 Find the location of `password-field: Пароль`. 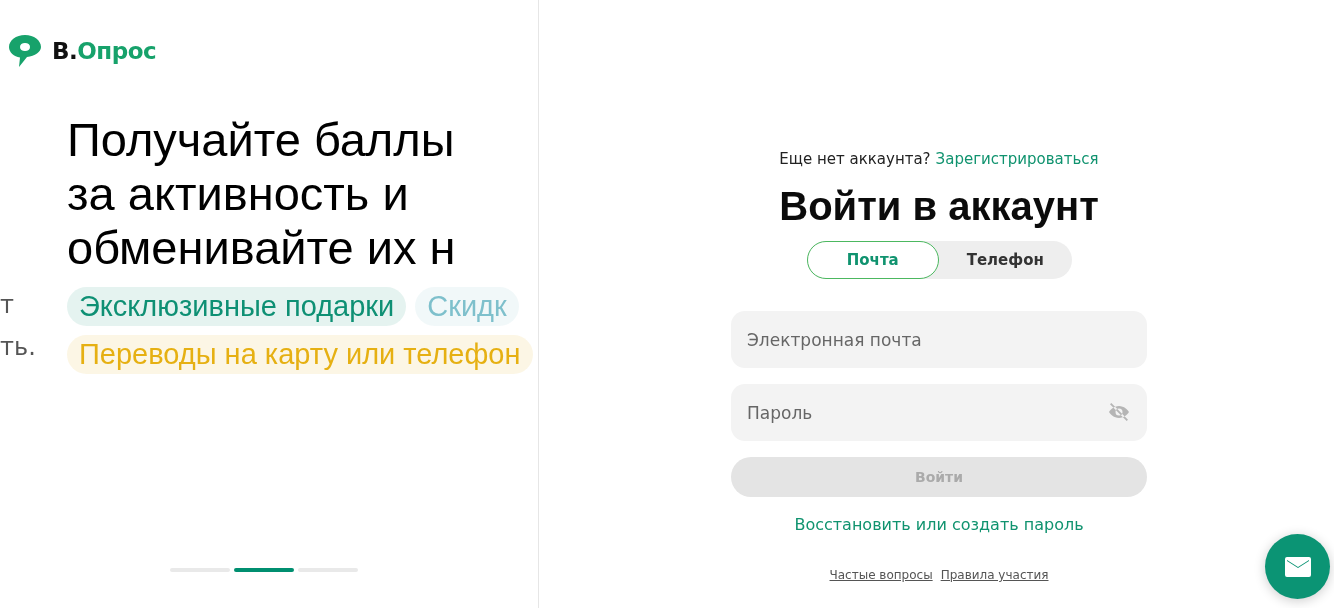

password-field: Пароль is located at coordinates (939, 412).